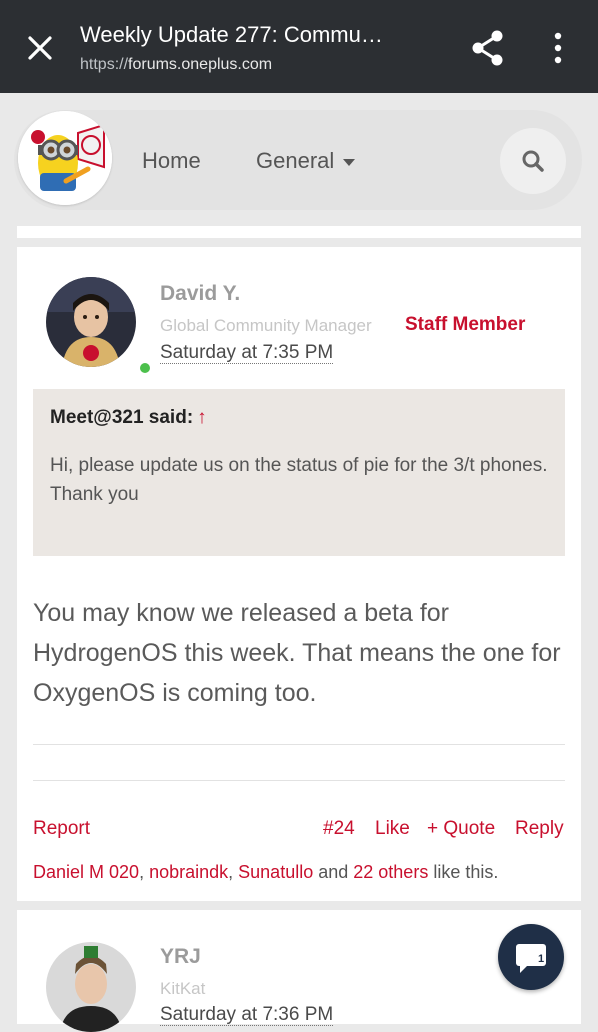 The image size is (598, 1032). I want to click on report-link: Report, so click(61, 829).